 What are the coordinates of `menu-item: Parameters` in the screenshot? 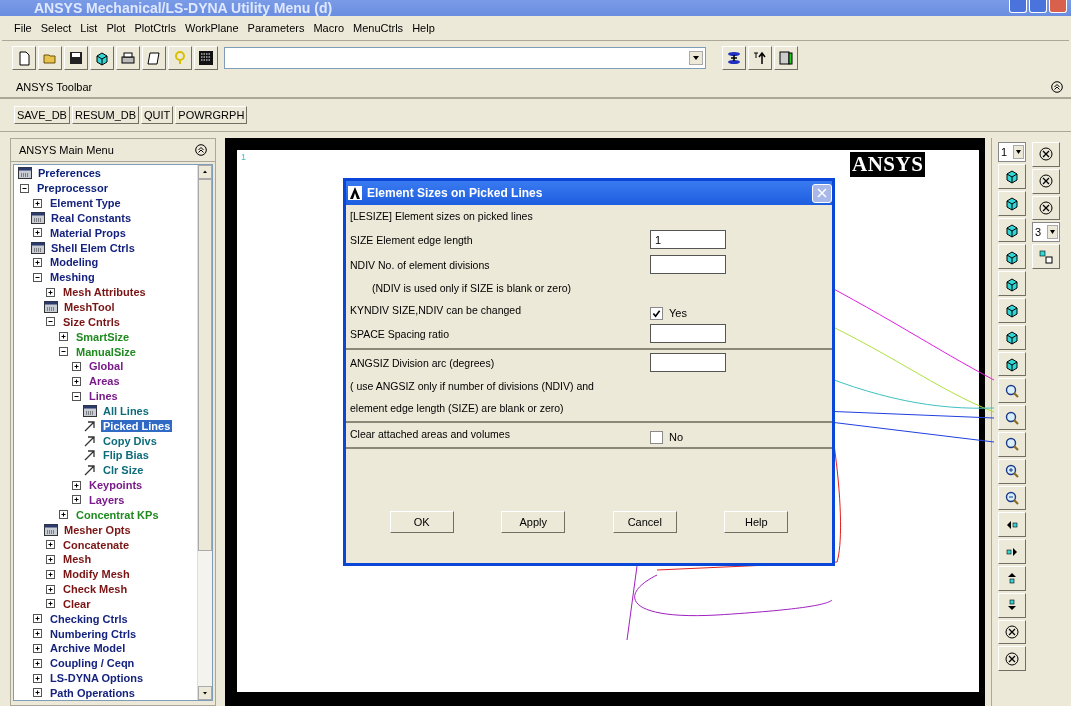 It's located at (276, 28).